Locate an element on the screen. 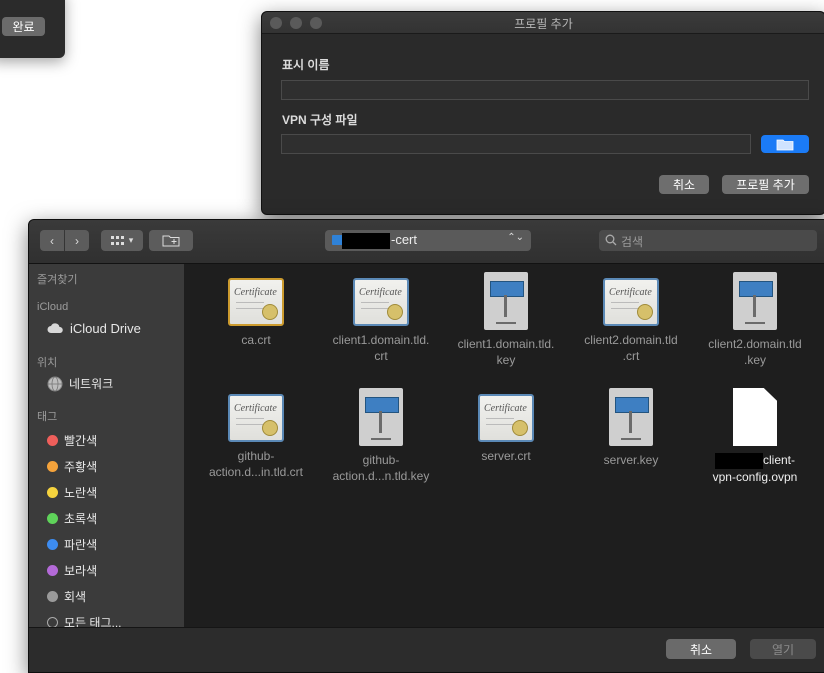 The height and width of the screenshot is (673, 824). grid-view-icon is located at coordinates (117, 240).